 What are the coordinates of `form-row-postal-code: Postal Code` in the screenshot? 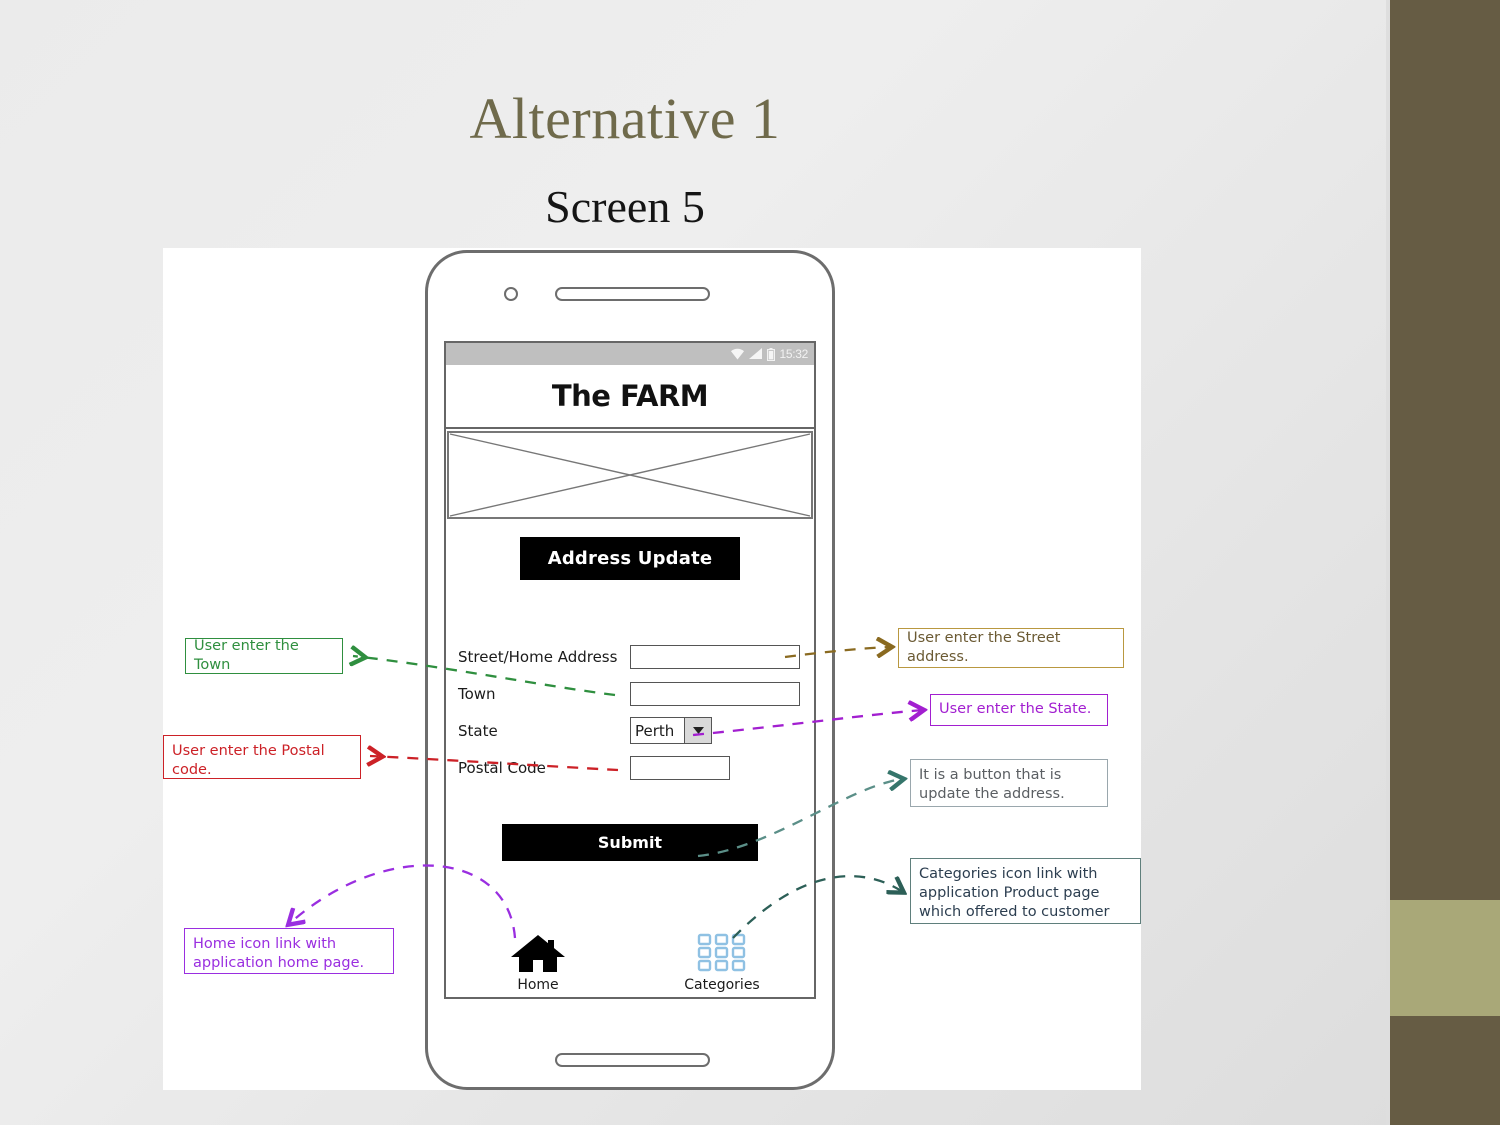 It's located at (631, 767).